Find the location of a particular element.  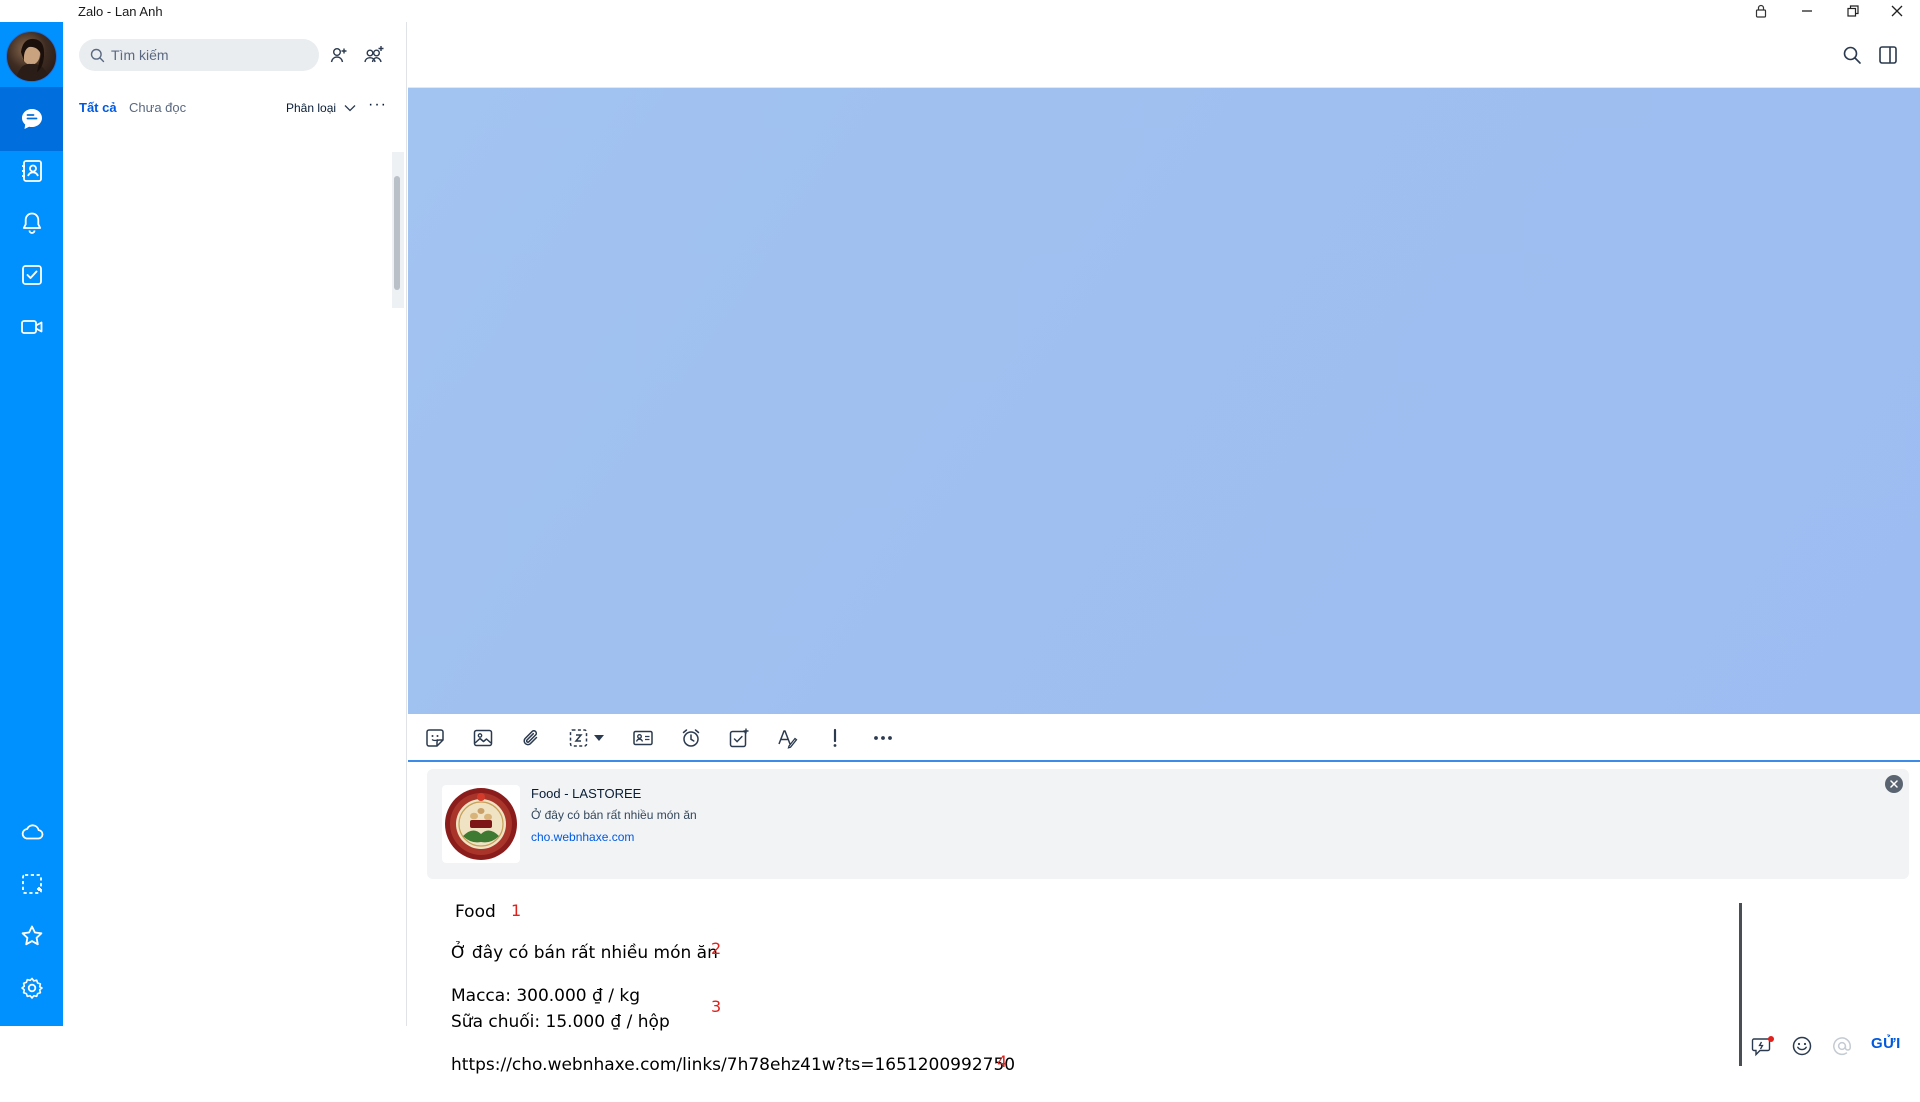

more-options-button: ··· is located at coordinates (377, 105).